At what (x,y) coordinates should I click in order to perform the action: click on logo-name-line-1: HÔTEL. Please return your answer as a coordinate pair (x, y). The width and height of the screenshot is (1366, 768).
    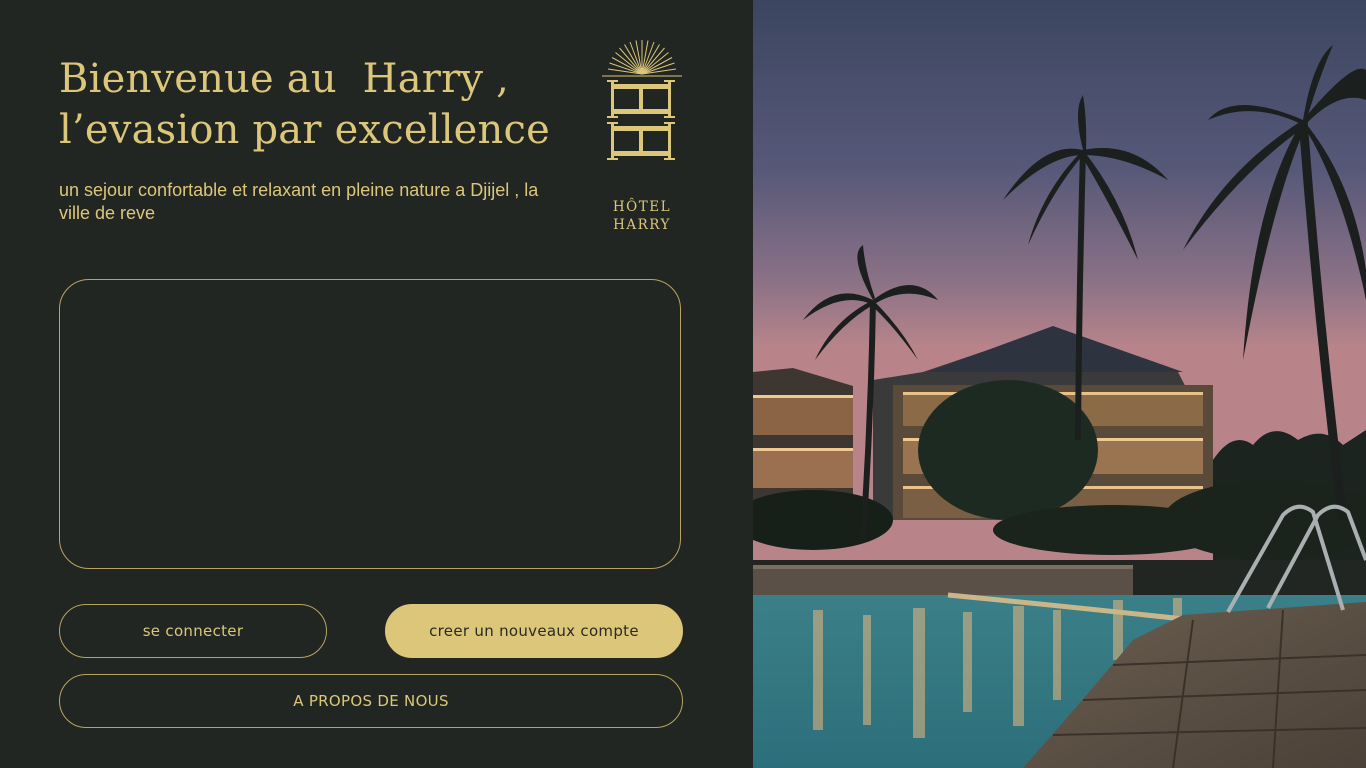
    Looking at the image, I should click on (642, 207).